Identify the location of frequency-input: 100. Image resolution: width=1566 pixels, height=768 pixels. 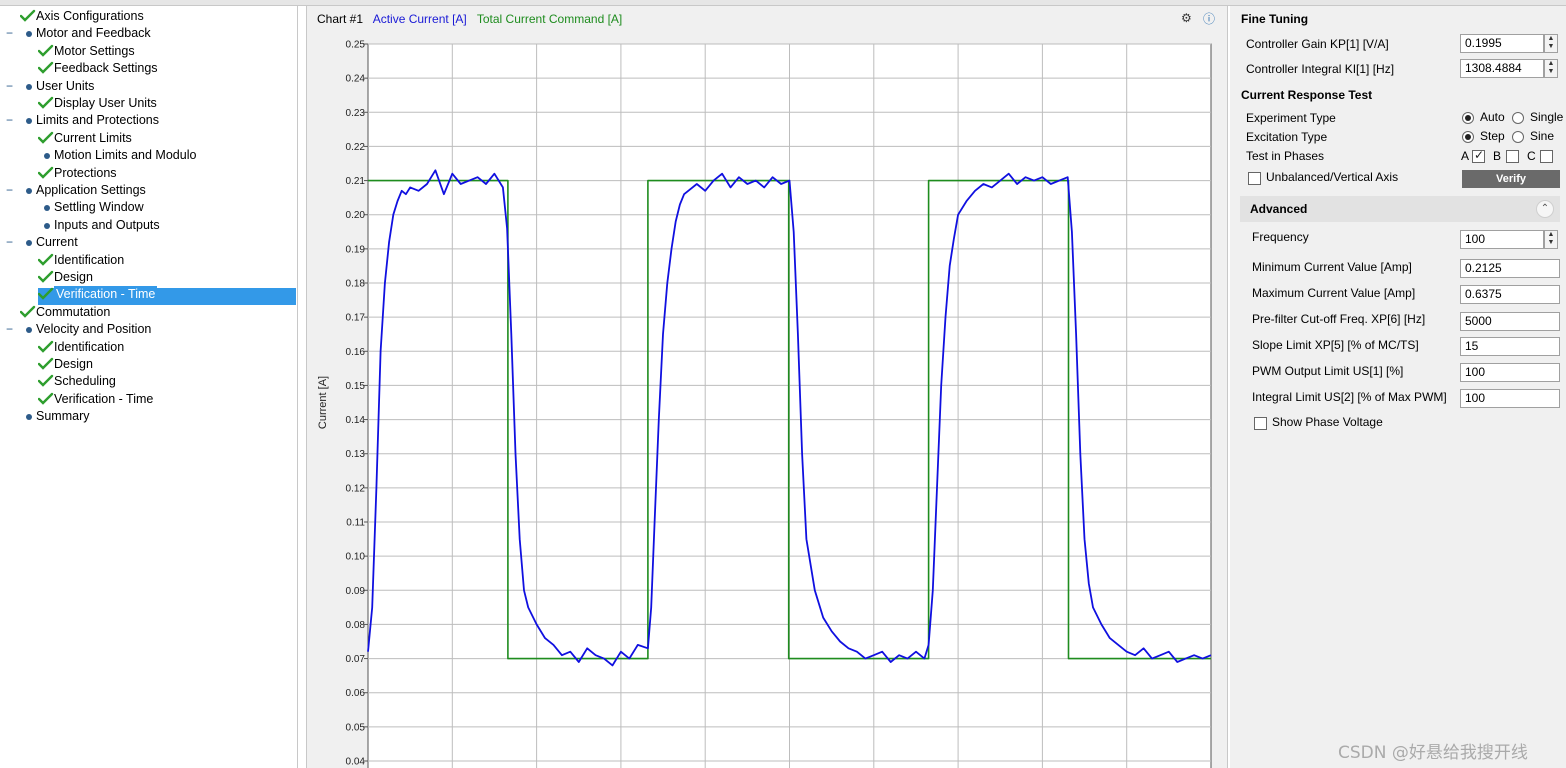
(1502, 239).